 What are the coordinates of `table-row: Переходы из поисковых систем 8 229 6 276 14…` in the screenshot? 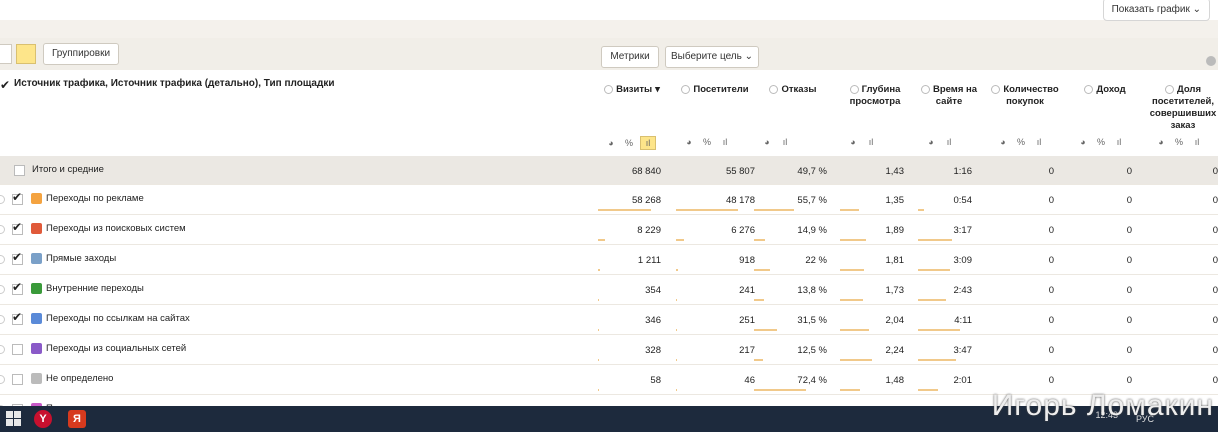 It's located at (609, 230).